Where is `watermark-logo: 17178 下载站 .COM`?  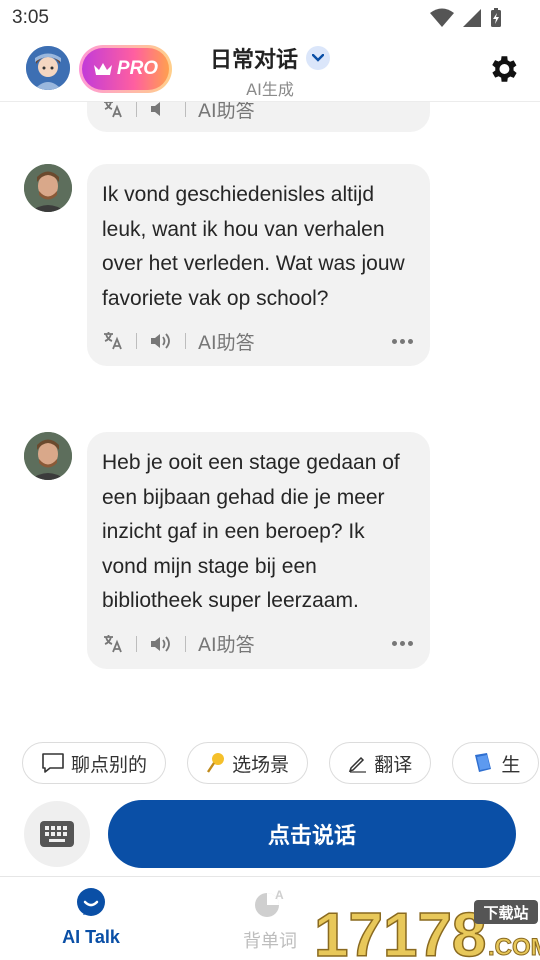 watermark-logo: 17178 下载站 .COM is located at coordinates (427, 930).